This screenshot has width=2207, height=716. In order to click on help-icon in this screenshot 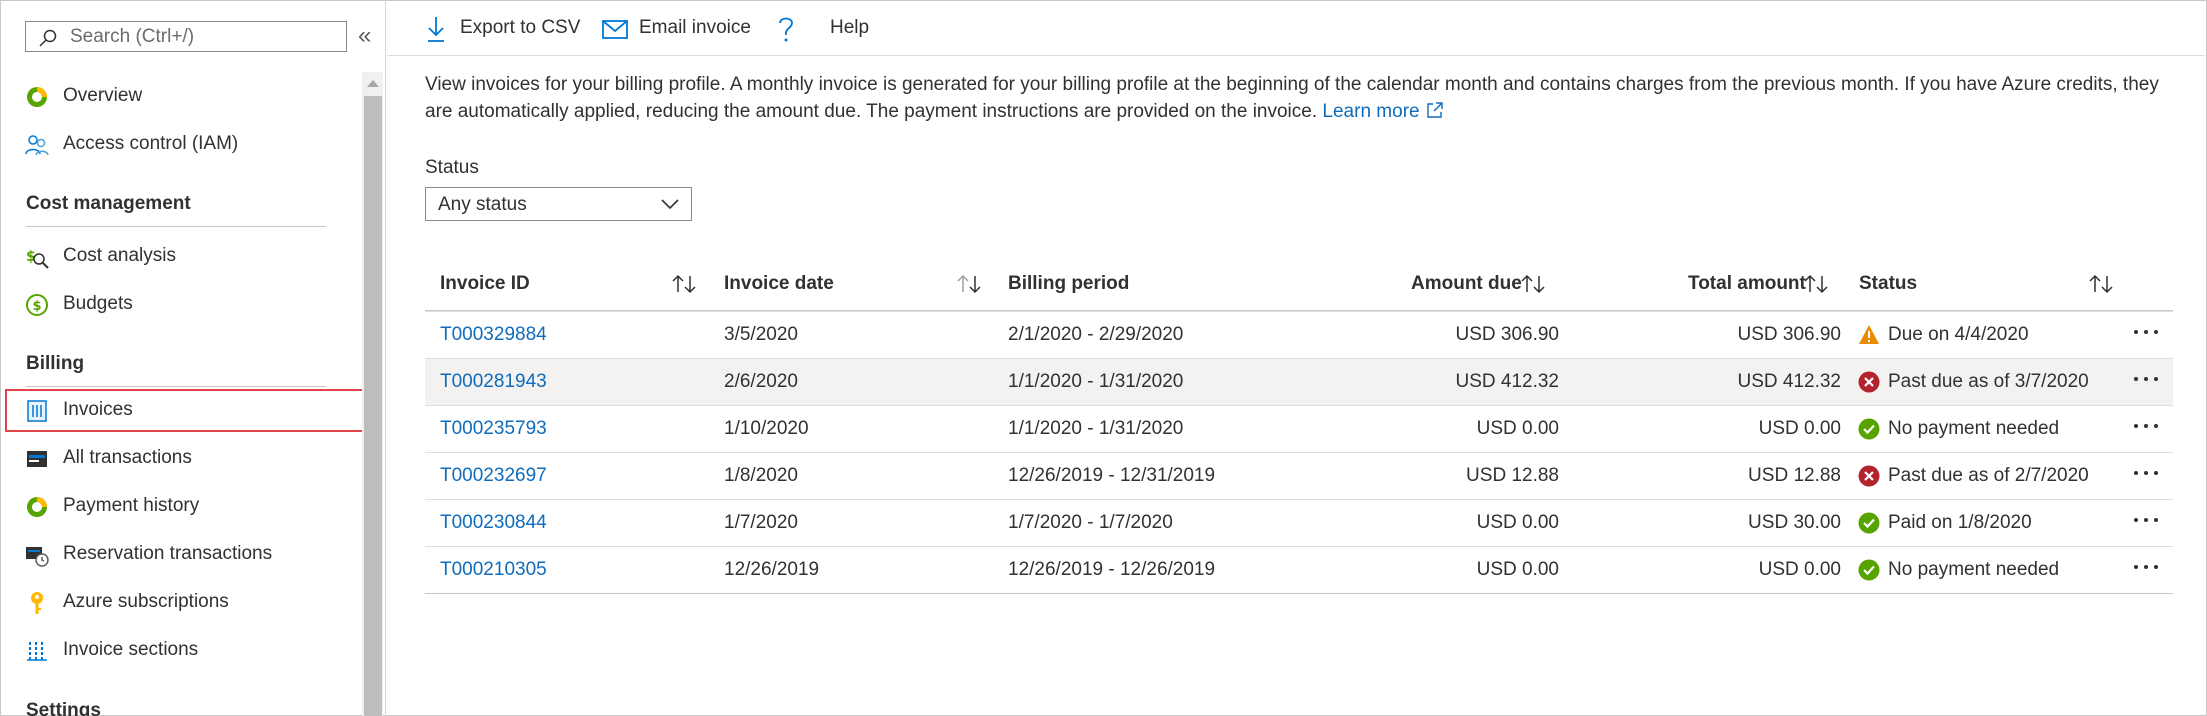, I will do `click(786, 29)`.